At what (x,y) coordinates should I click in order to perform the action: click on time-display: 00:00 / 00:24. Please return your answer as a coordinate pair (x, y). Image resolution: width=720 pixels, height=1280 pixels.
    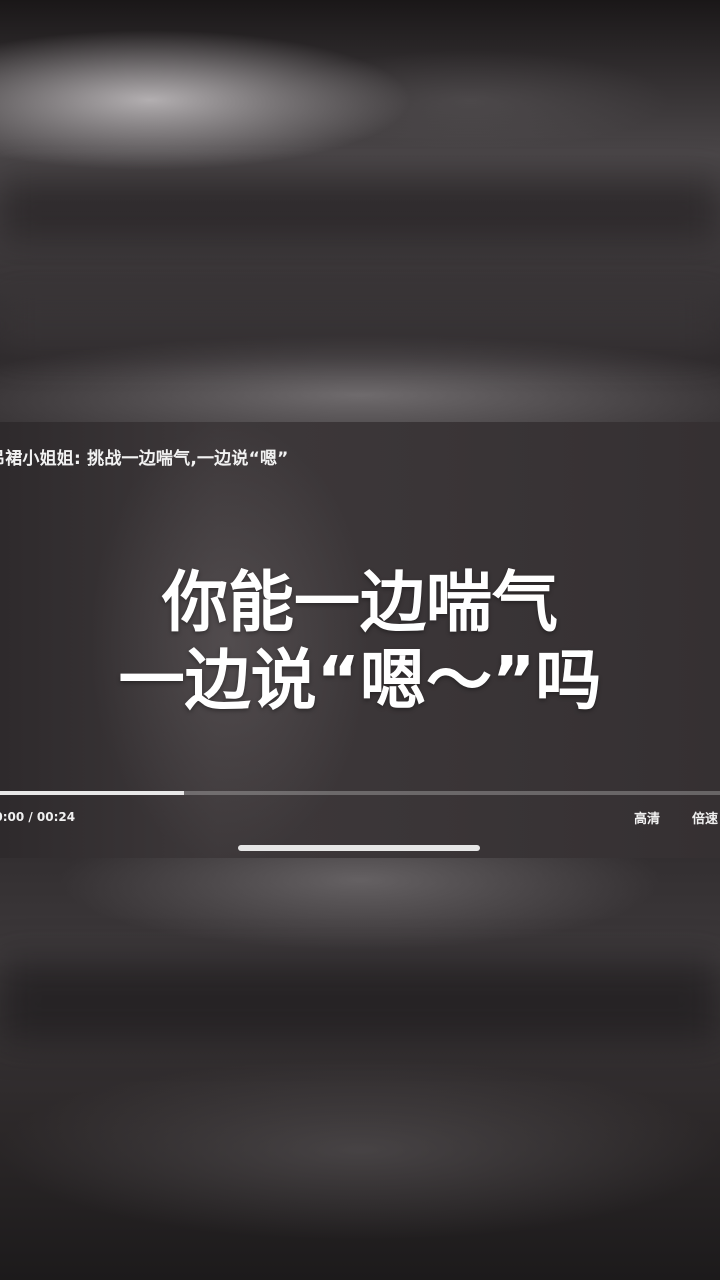
    Looking at the image, I should click on (38, 817).